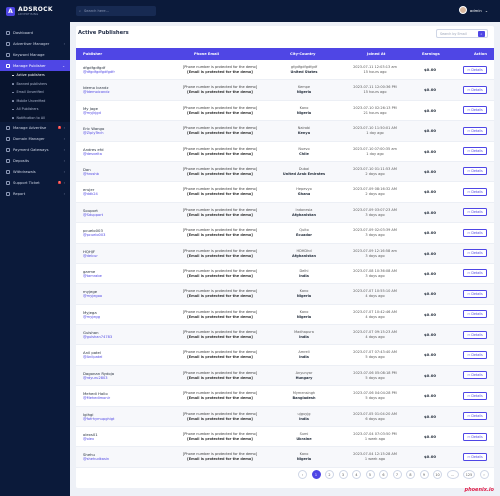 The height and width of the screenshot is (496, 500). Describe the element at coordinates (473, 10) in the screenshot. I see `user-menu: admin ⌄` at that location.